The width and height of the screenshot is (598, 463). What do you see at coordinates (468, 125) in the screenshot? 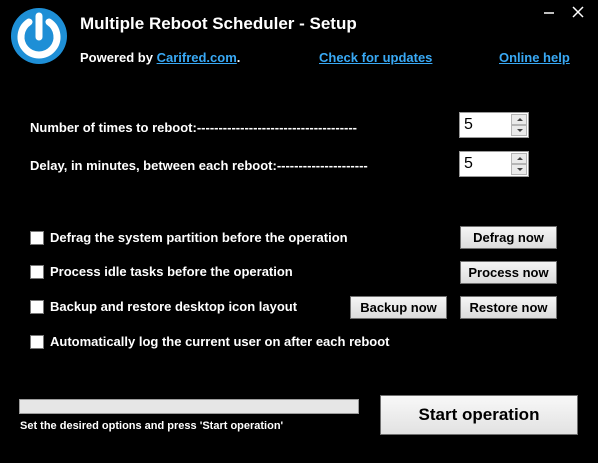
I see `reboot-count-value: 5` at bounding box center [468, 125].